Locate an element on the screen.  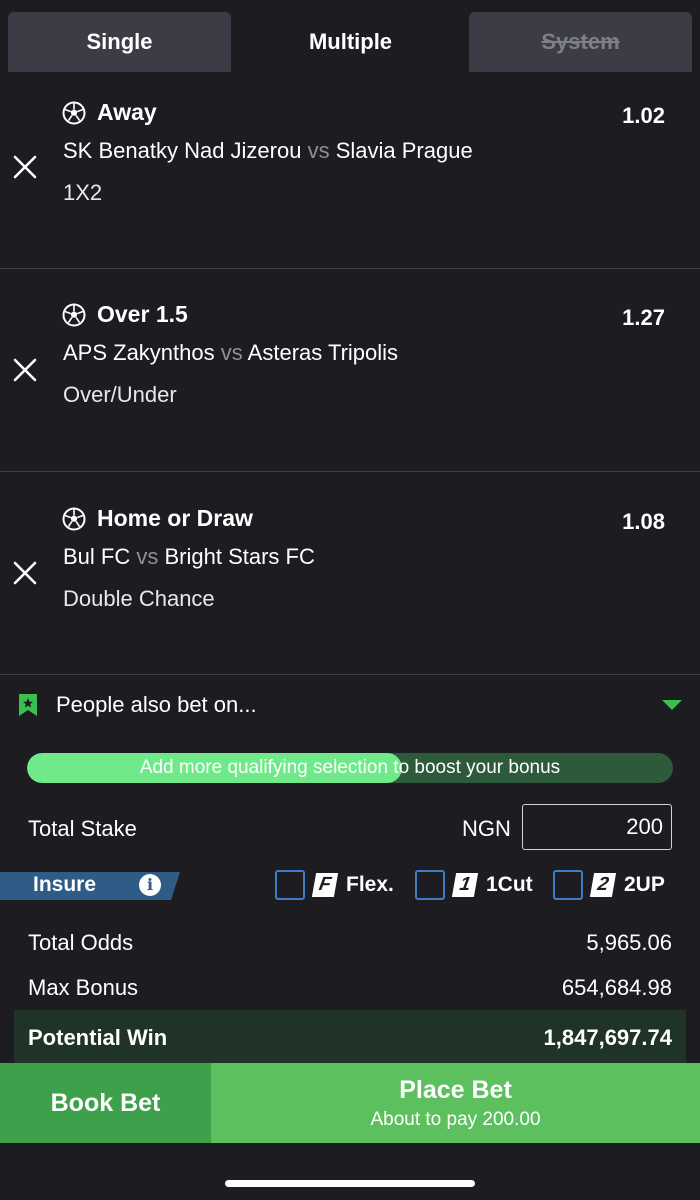
one-cut-label: 1Cut is located at coordinates (509, 884).